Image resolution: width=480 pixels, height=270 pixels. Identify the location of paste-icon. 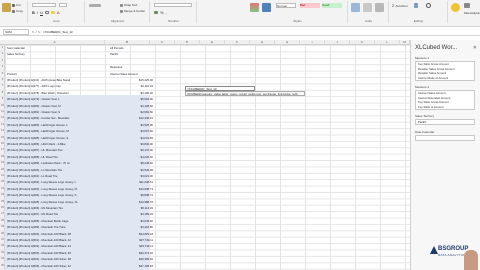
(6, 7).